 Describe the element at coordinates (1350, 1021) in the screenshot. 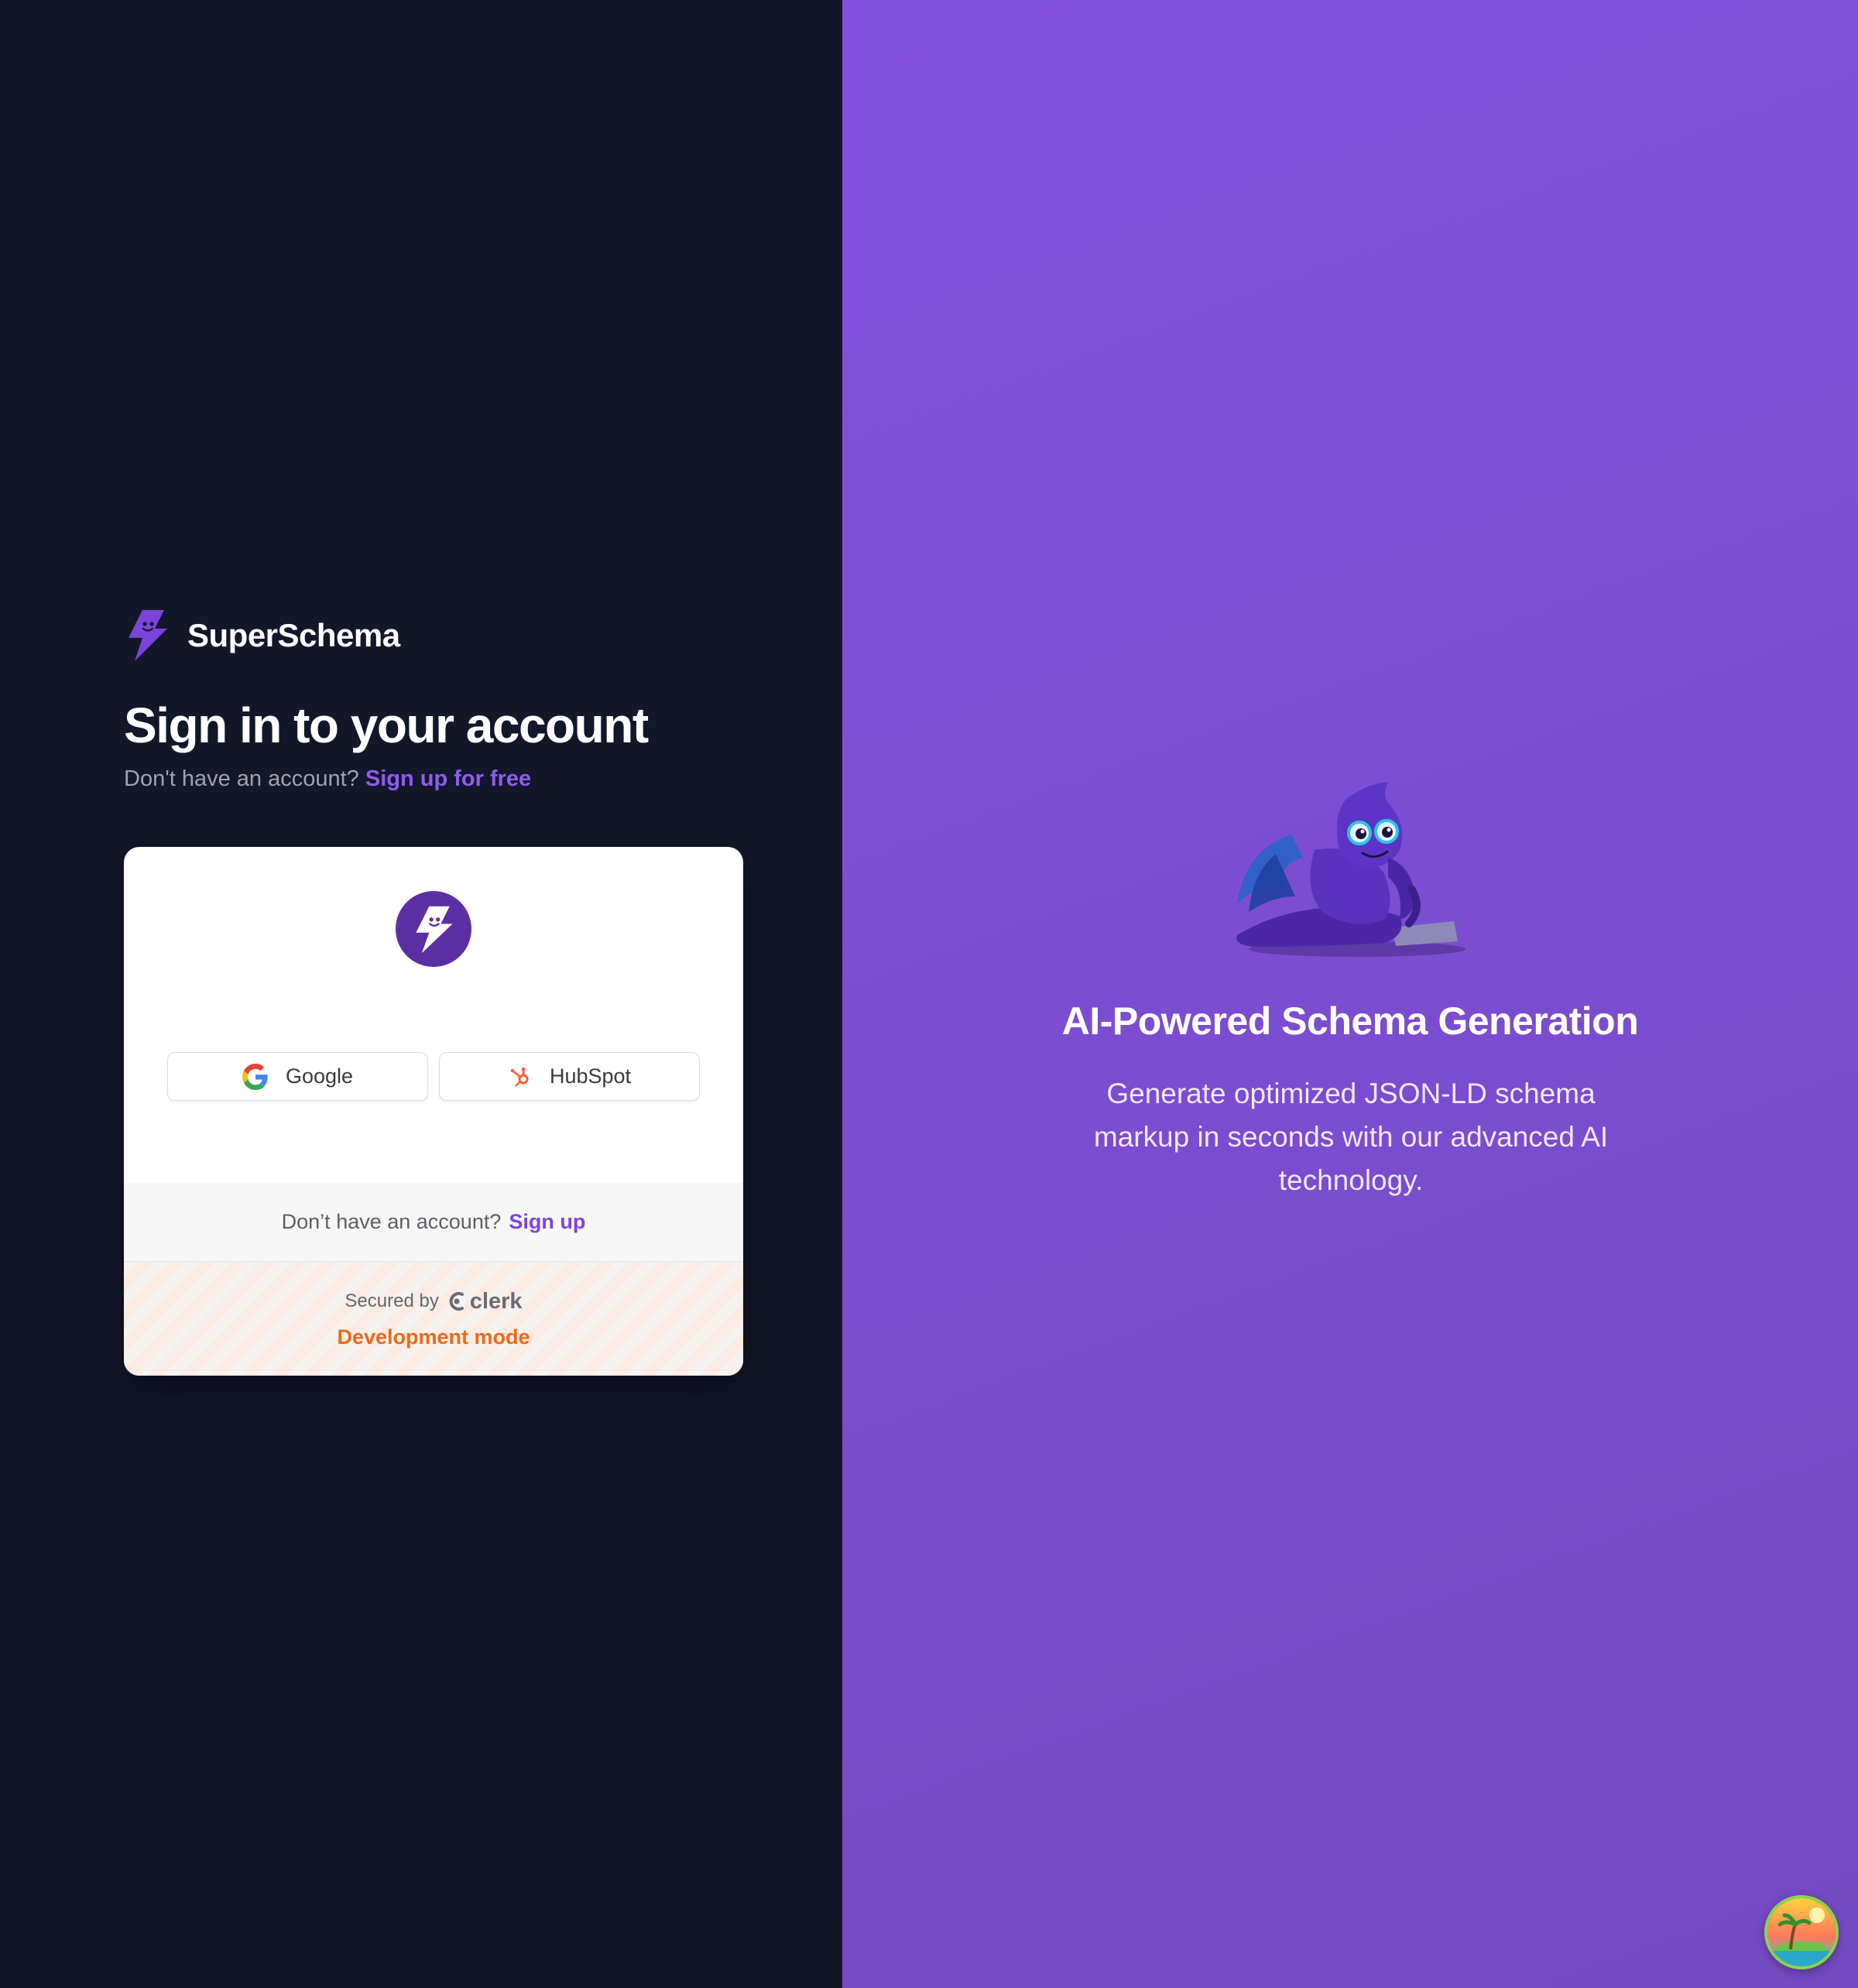

I see `promo-title: AI-Powered Schema Generation` at that location.